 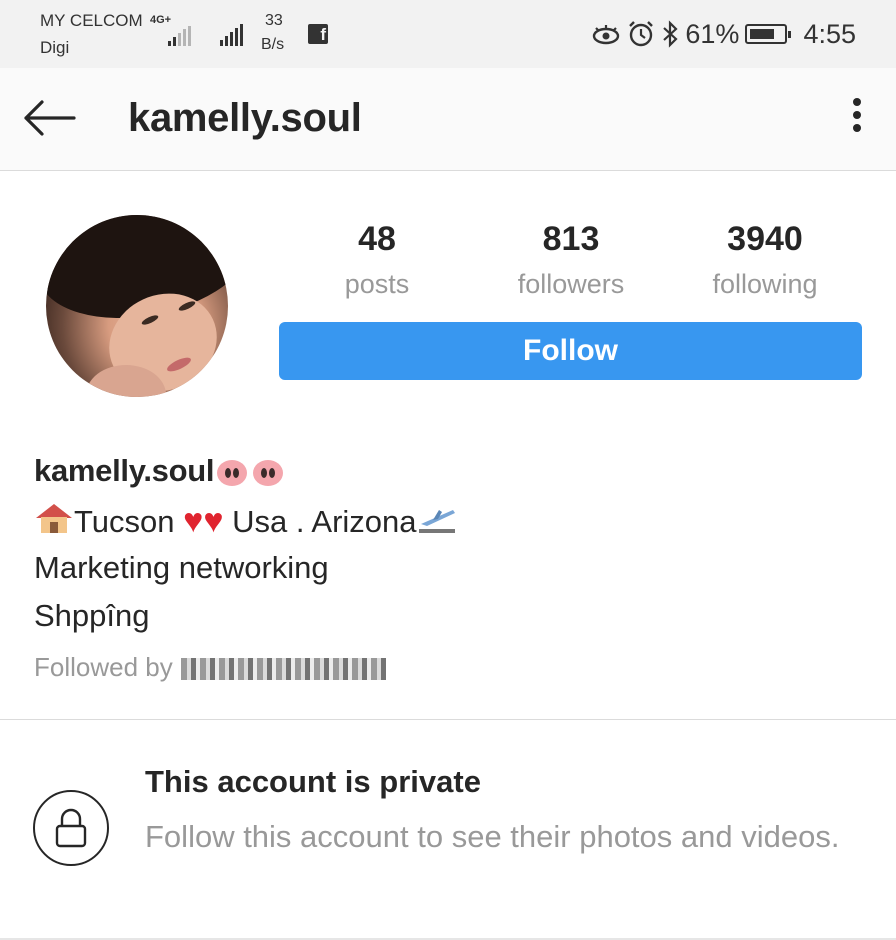 I want to click on lock-icon, so click(x=71, y=828).